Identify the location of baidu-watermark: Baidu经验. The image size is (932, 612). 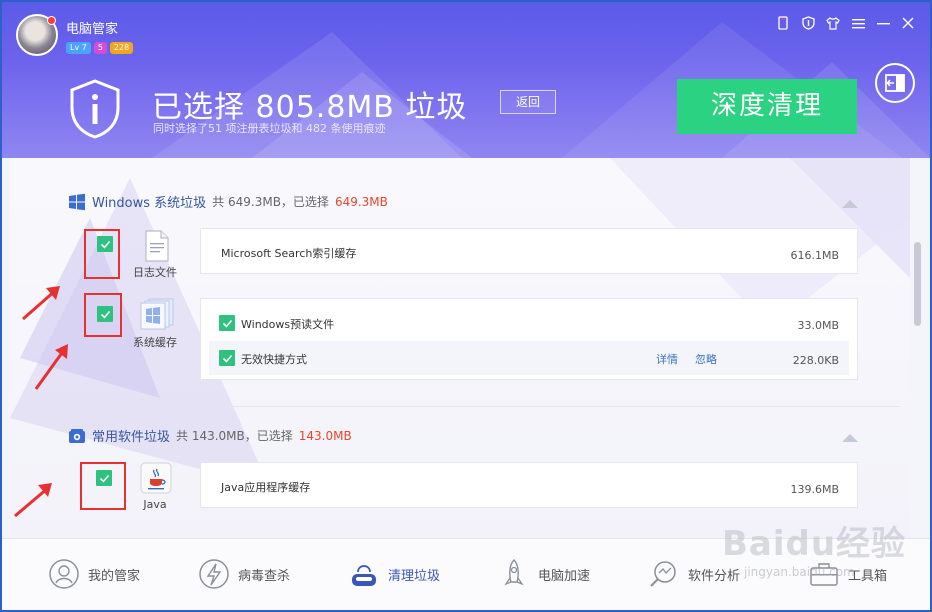
(814, 544).